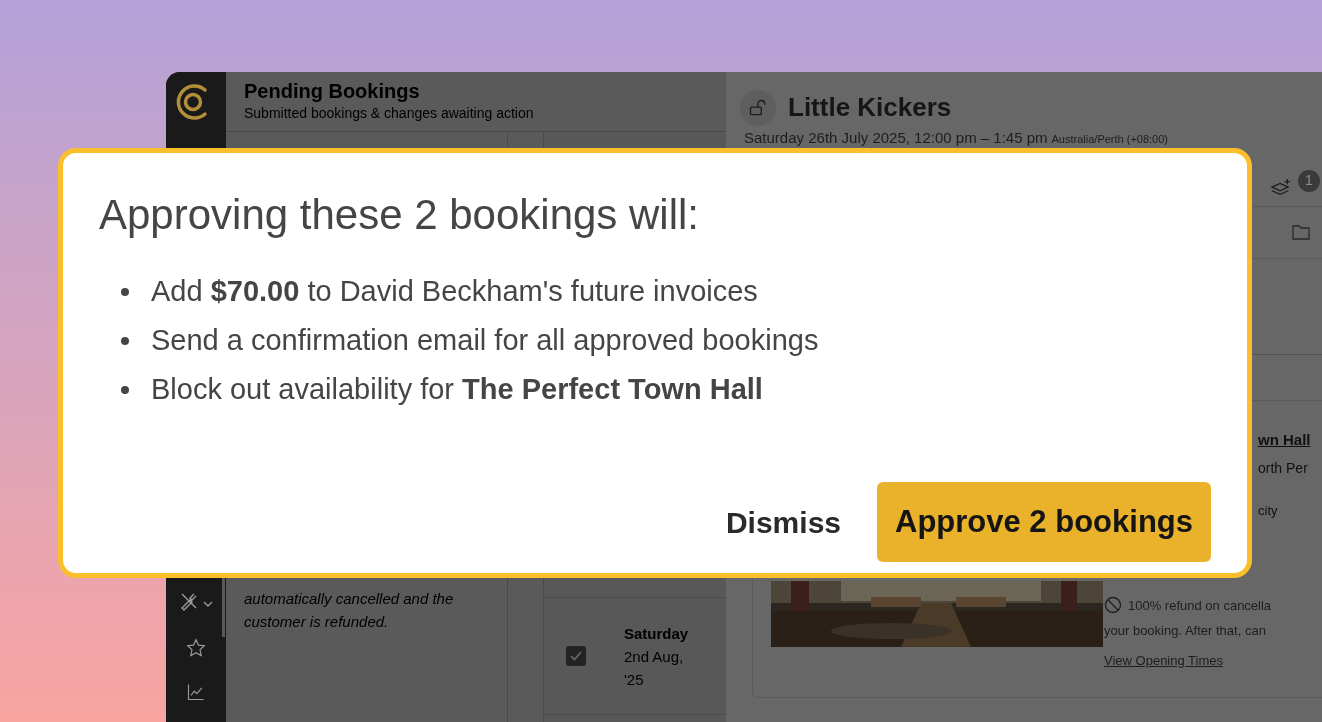 This screenshot has height=722, width=1322. What do you see at coordinates (1268, 510) in the screenshot?
I see `venue-capacity: city` at bounding box center [1268, 510].